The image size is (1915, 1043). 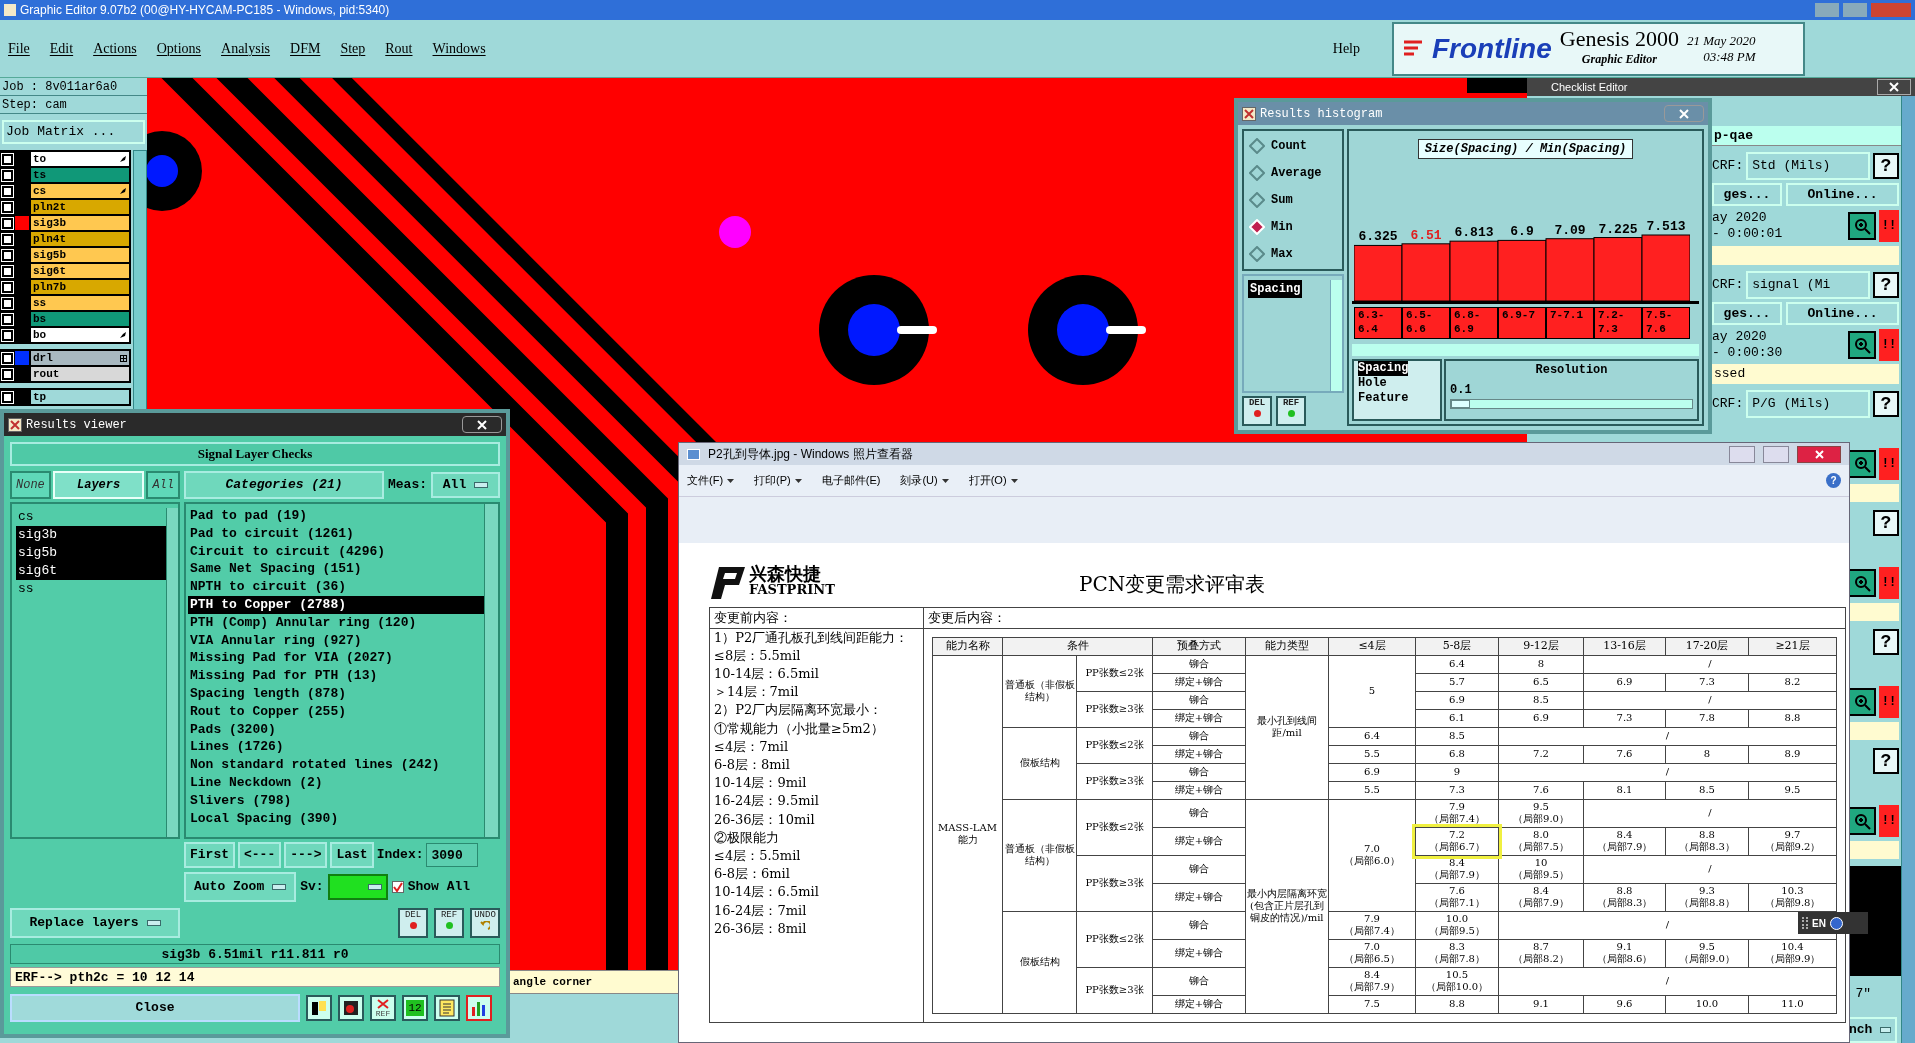 What do you see at coordinates (1383, 398) in the screenshot?
I see `type-list-item: Feature` at bounding box center [1383, 398].